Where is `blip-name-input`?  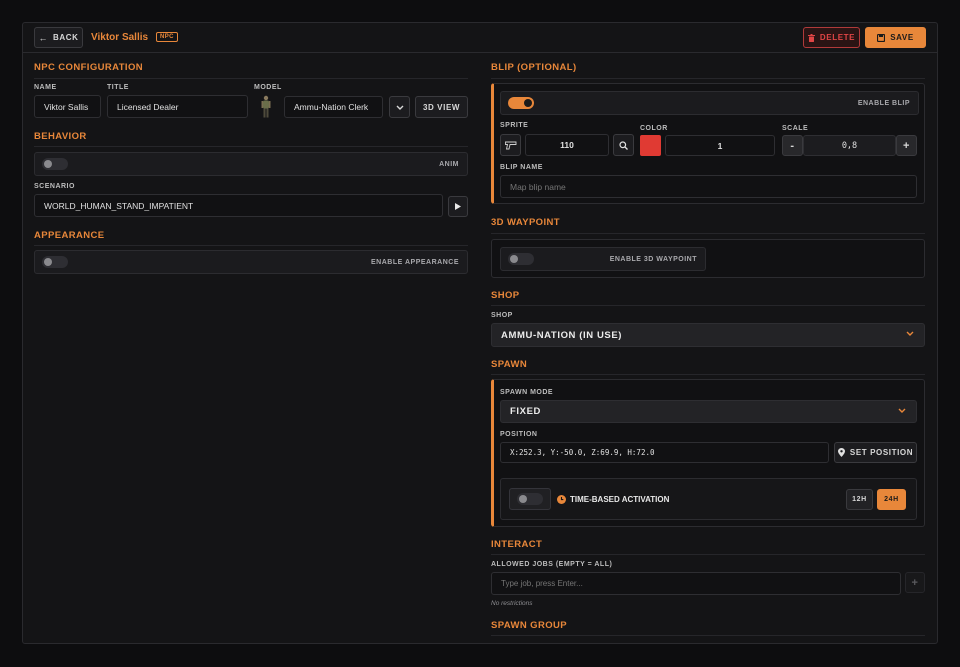 blip-name-input is located at coordinates (708, 186).